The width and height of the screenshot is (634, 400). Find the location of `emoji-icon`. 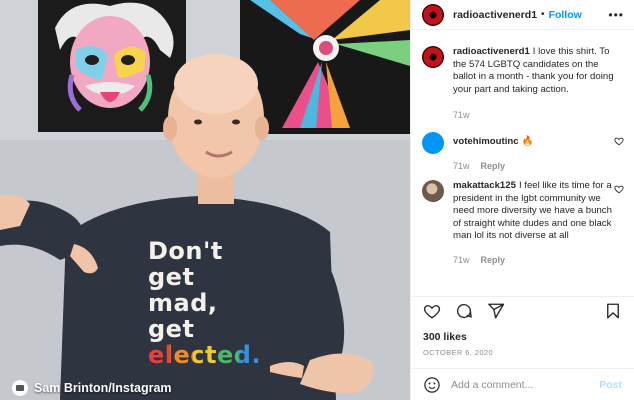

emoji-icon is located at coordinates (432, 385).